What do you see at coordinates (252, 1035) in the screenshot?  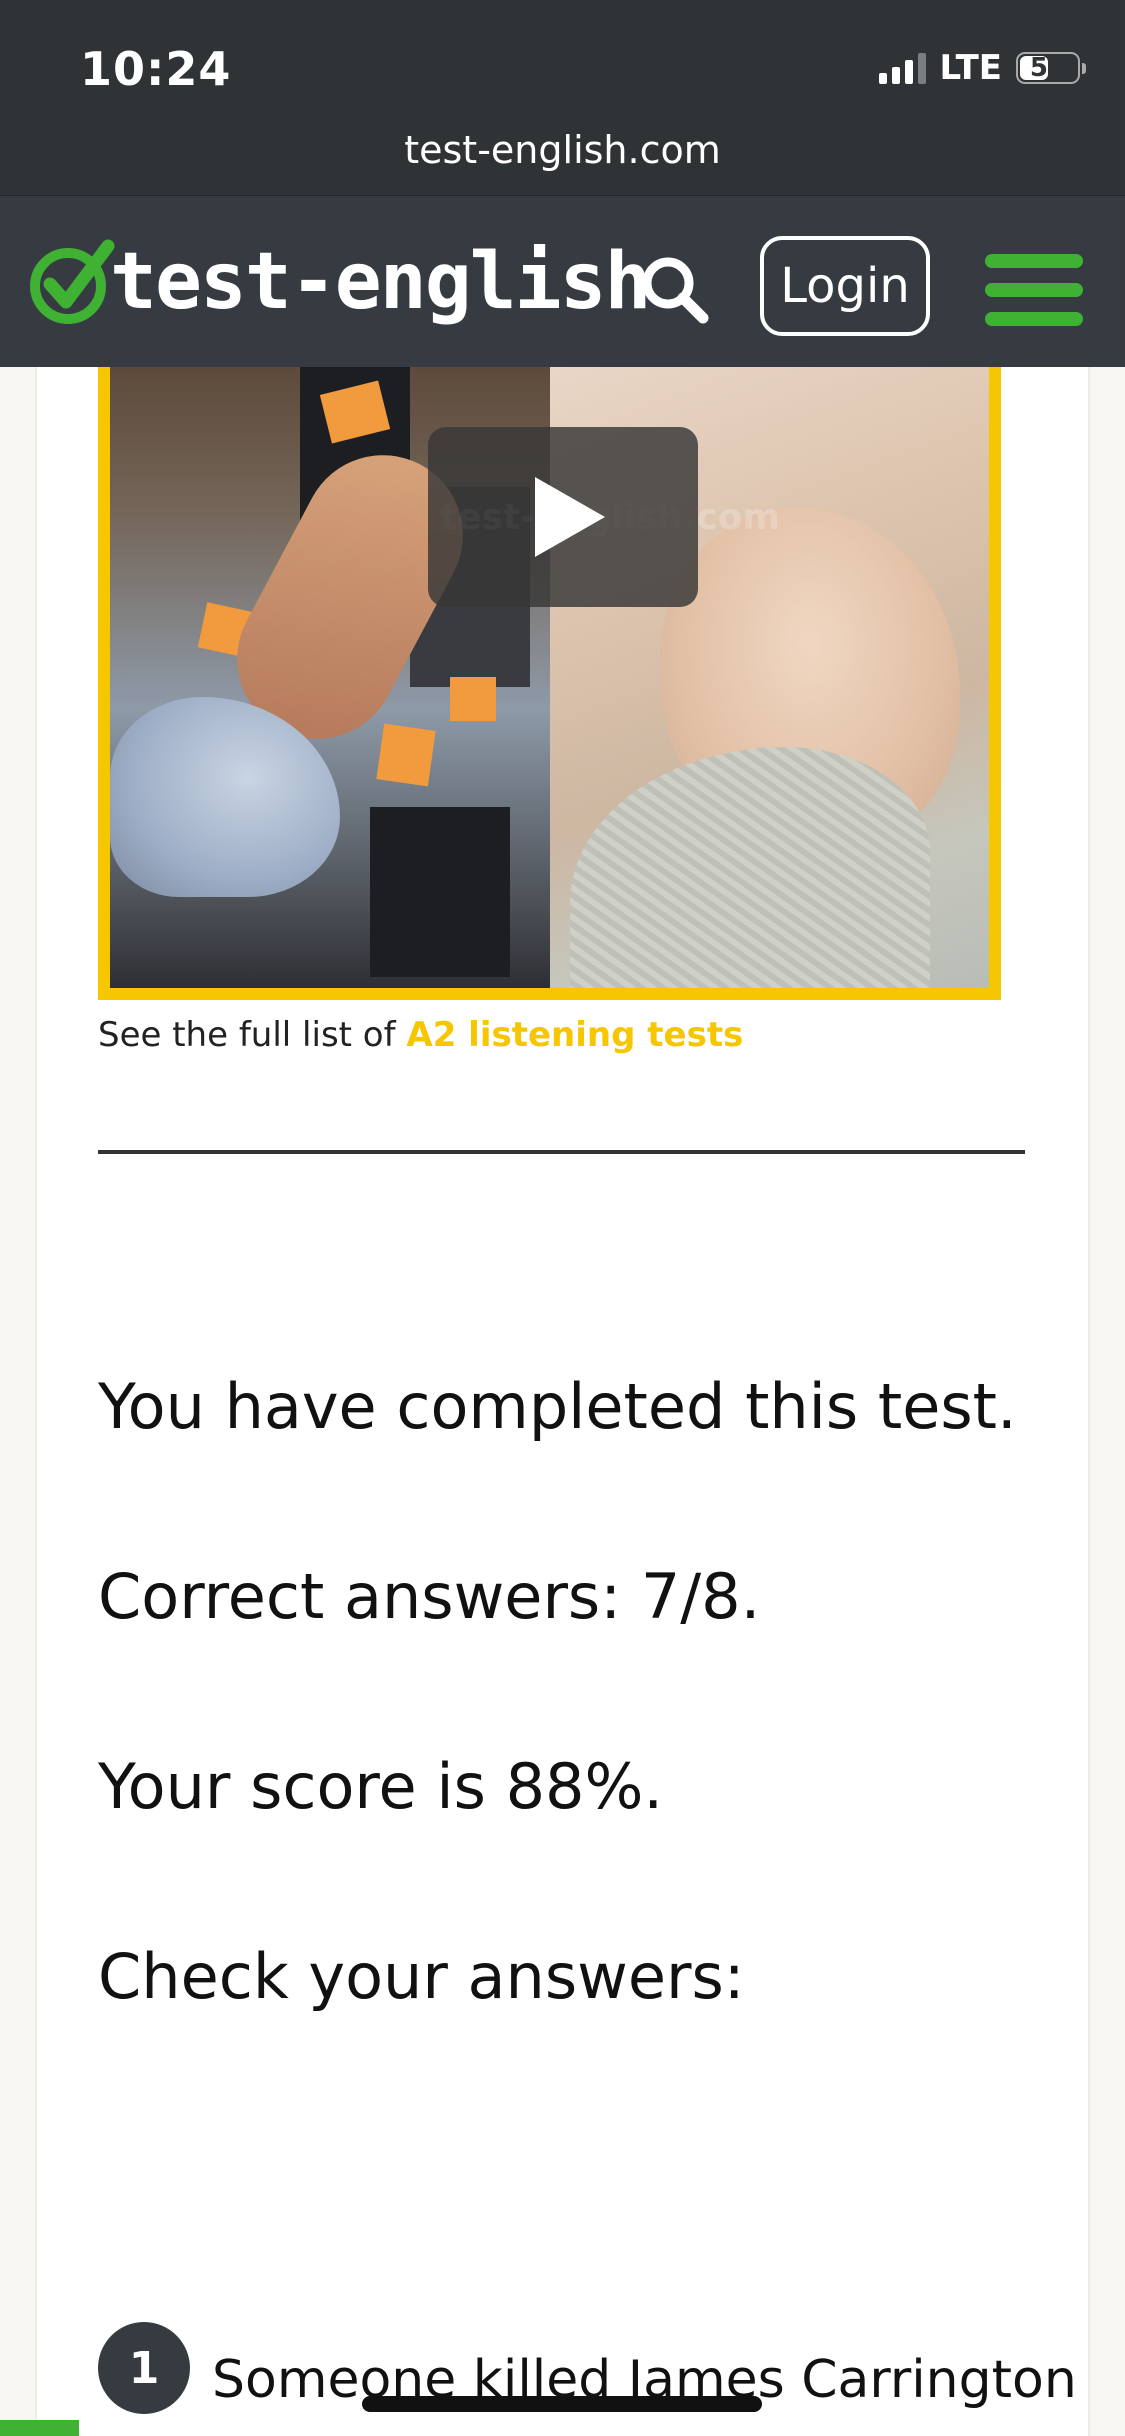 I see `full-list-prefix: See the full list of` at bounding box center [252, 1035].